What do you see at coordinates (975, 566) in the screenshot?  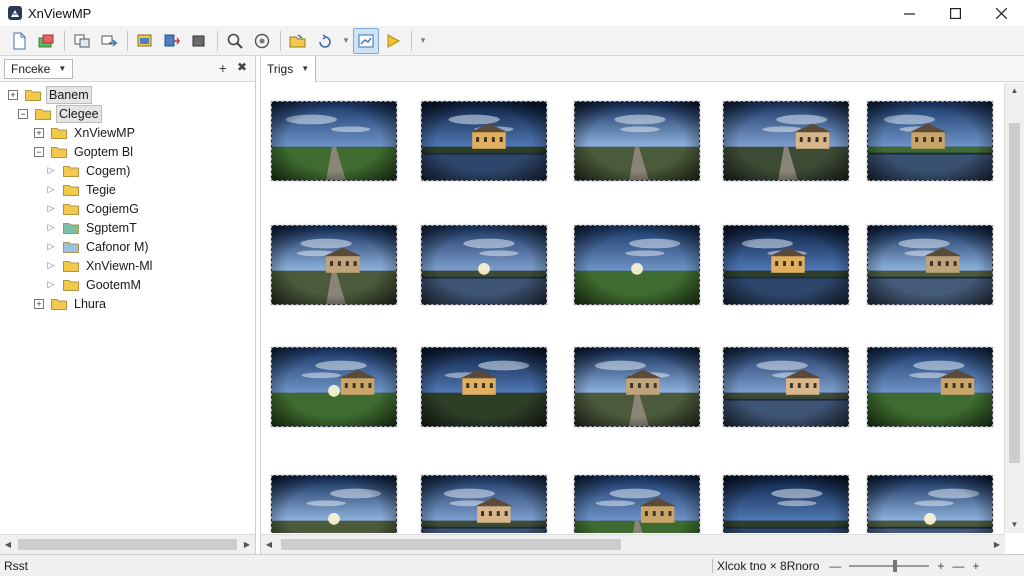 I see `zoom-max-icon: +` at bounding box center [975, 566].